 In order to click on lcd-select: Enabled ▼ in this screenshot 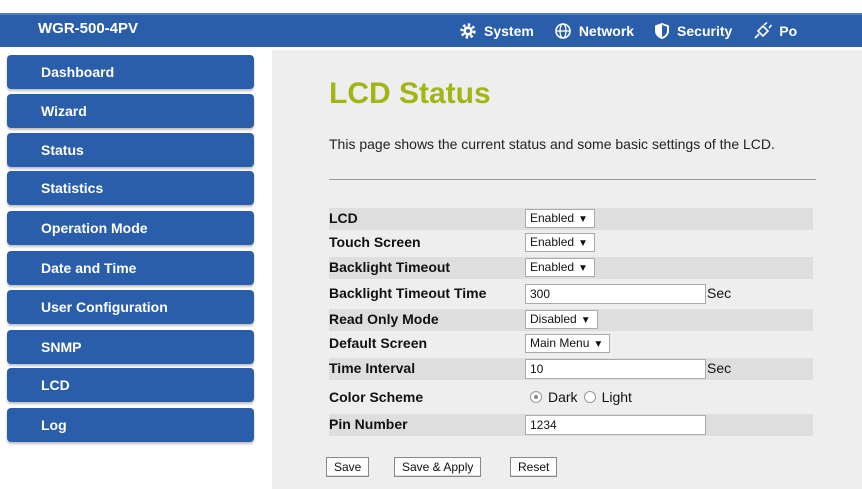, I will do `click(560, 218)`.